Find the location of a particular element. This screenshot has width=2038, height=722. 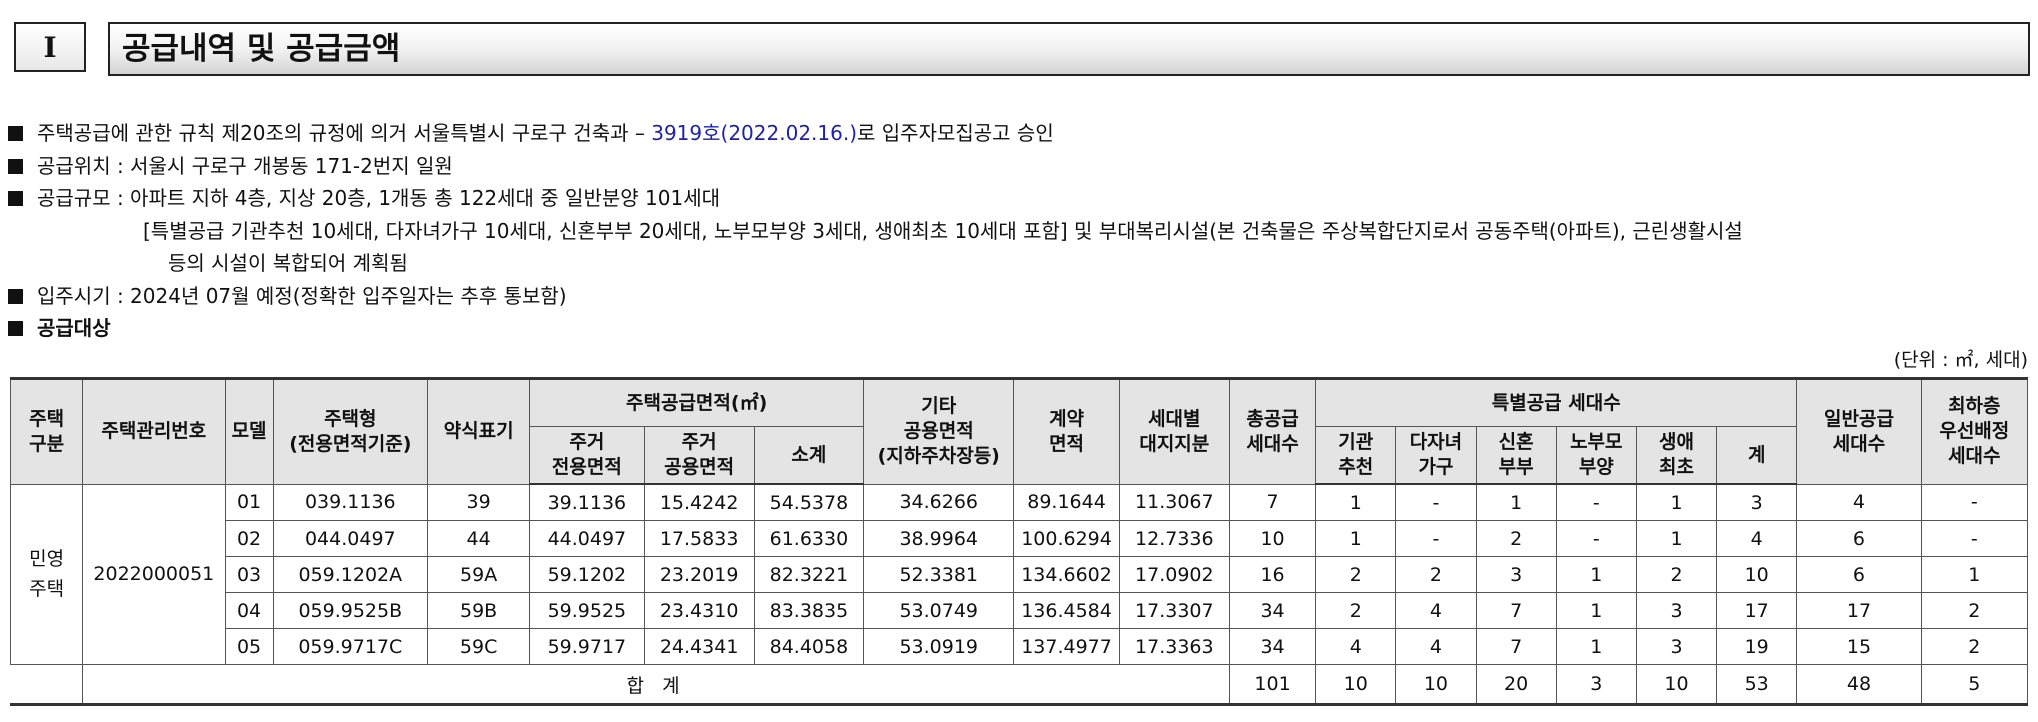

newly-cell: 2 is located at coordinates (1516, 538).